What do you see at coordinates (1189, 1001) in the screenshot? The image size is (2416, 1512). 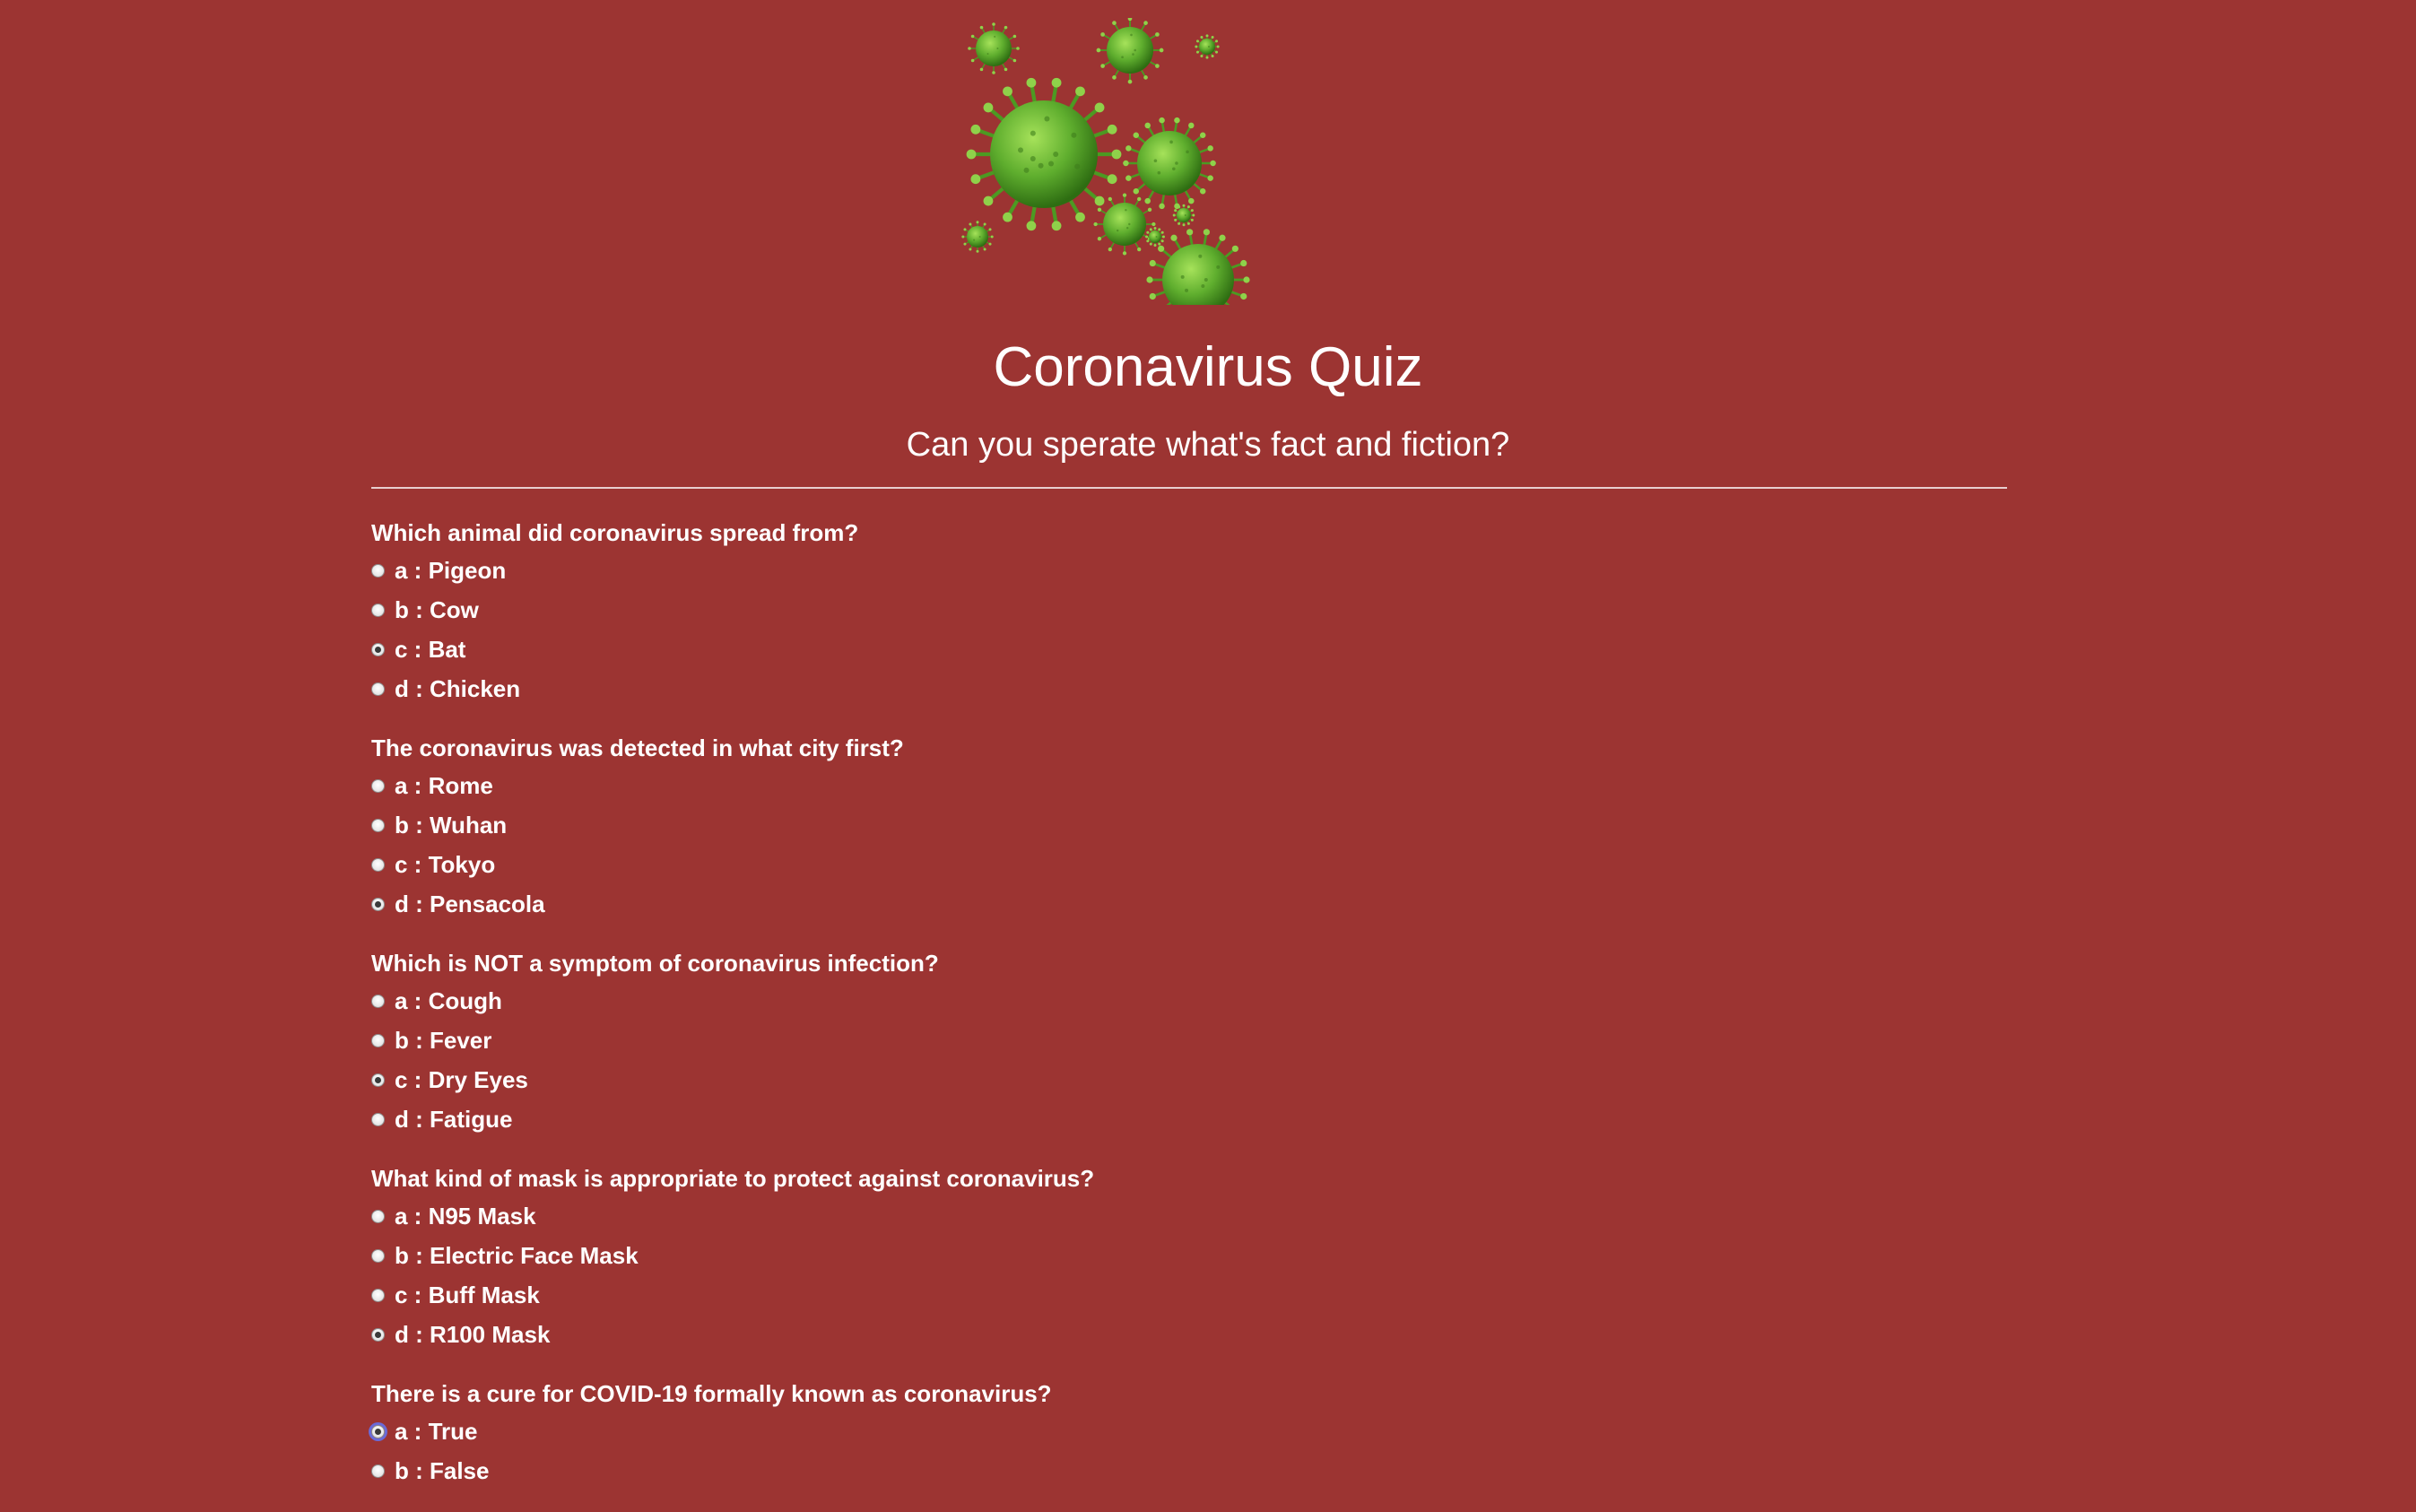 I see `answer-option-3a: a : Cough` at bounding box center [1189, 1001].